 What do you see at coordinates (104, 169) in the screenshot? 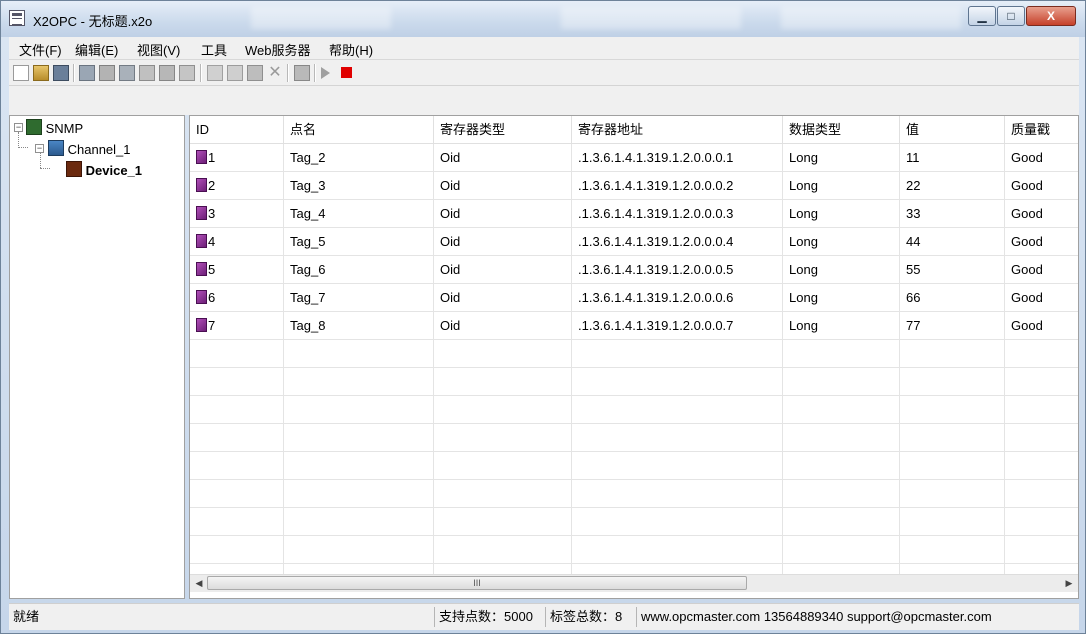
I see `tree-node-device-1: Device_1` at bounding box center [104, 169].